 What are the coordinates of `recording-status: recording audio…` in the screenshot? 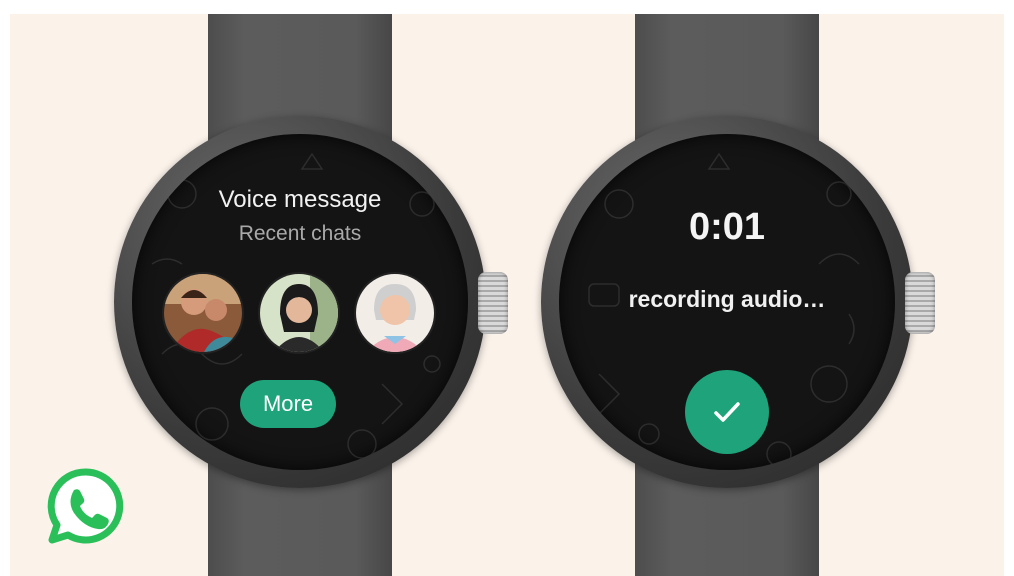 It's located at (727, 299).